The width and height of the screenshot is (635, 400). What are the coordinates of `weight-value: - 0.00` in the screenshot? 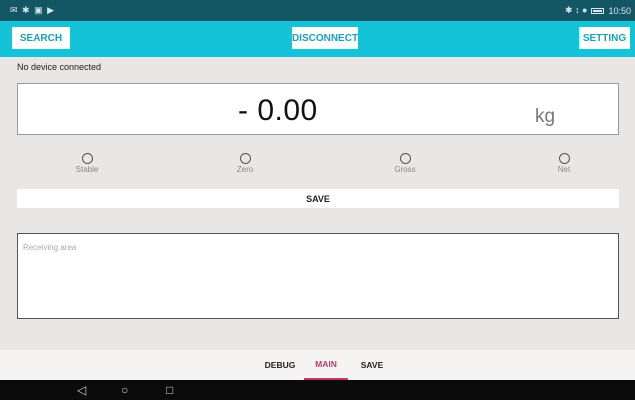 It's located at (278, 110).